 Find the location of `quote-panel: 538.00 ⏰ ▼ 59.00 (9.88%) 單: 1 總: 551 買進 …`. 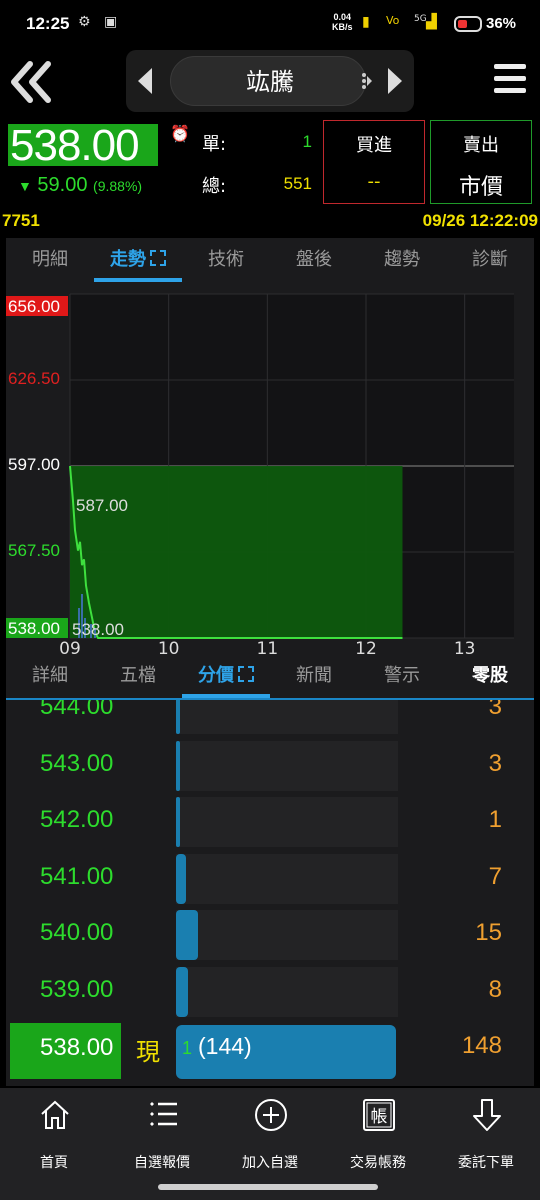

quote-panel: 538.00 ⏰ ▼ 59.00 (9.88%) 單: 1 總: 551 買進 … is located at coordinates (270, 163).